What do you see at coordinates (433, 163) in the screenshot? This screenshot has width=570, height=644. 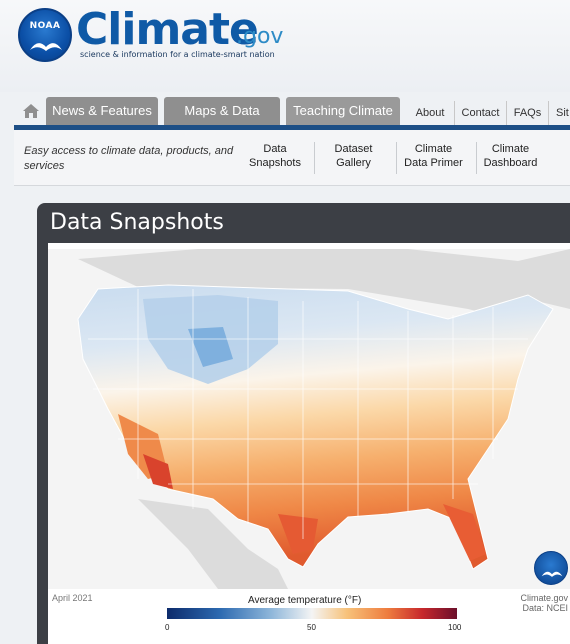 I see `link-climate-data-primer-line2: Data Primer` at bounding box center [433, 163].